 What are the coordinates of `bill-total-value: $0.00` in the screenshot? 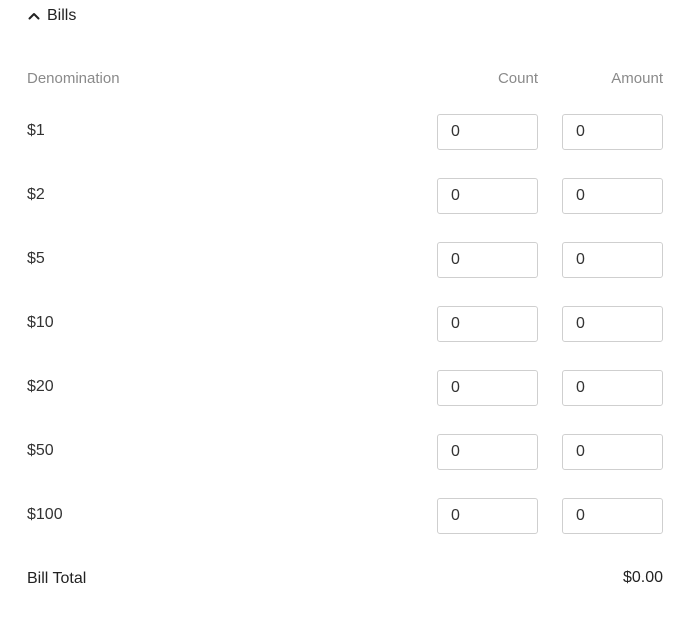 It's located at (642, 577).